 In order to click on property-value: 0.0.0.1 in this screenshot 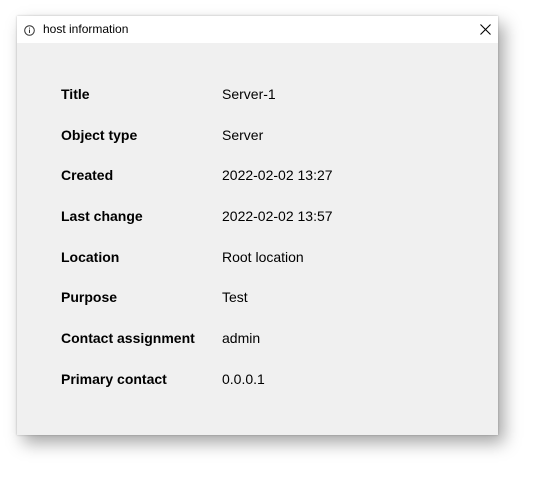, I will do `click(243, 378)`.